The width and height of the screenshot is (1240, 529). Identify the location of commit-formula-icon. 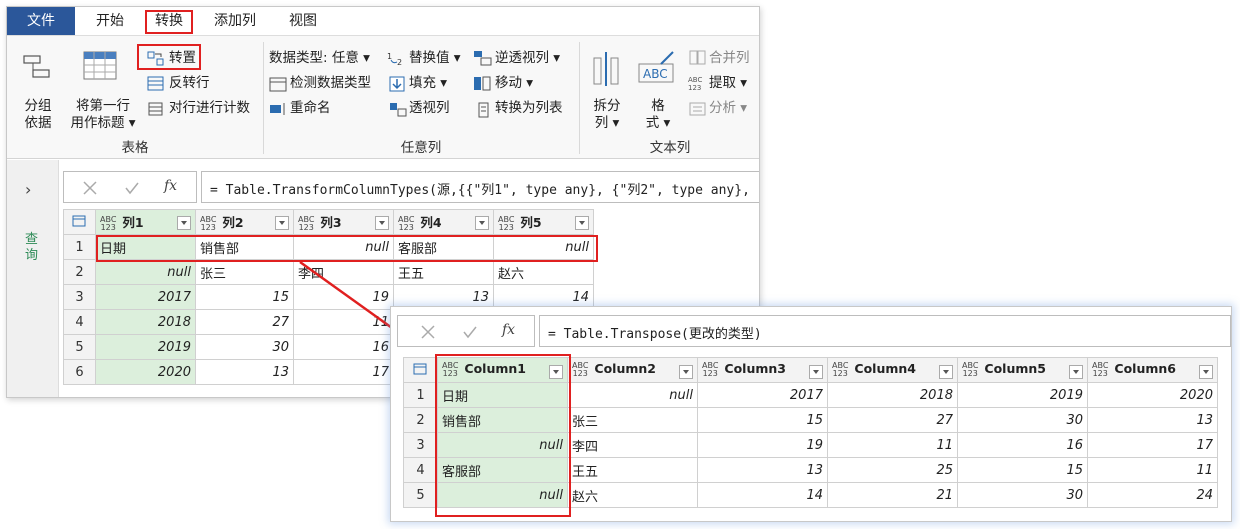
(470, 332).